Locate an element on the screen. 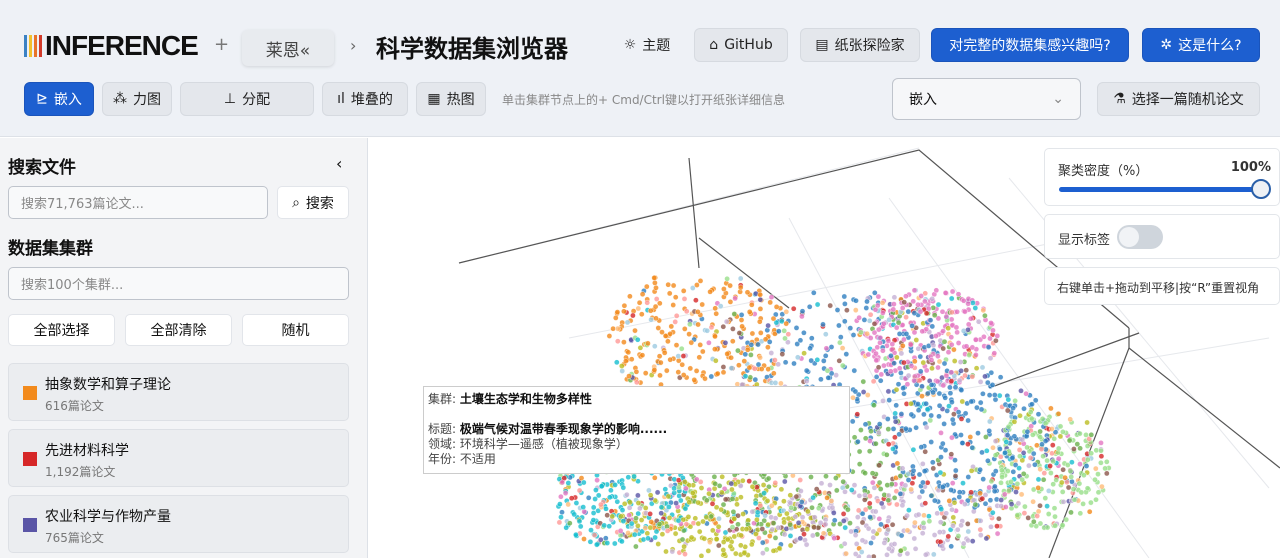 The width and height of the screenshot is (1280, 558). user-menu-button: 莱恩« is located at coordinates (288, 48).